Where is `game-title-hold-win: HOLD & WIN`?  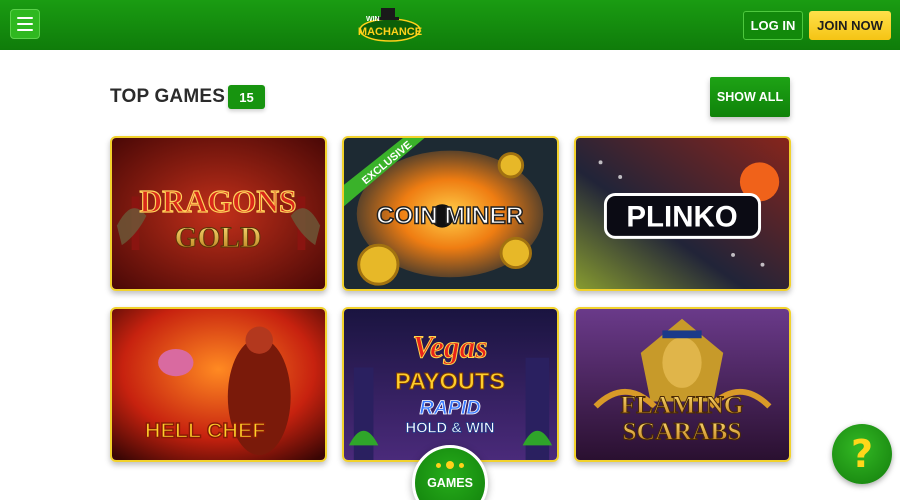 game-title-hold-win: HOLD & WIN is located at coordinates (449, 429).